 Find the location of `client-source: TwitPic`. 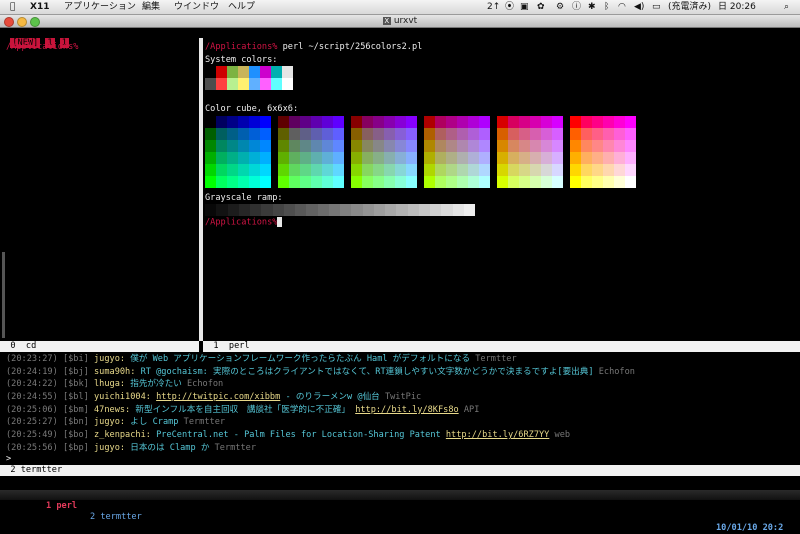

client-source: TwitPic is located at coordinates (403, 397).